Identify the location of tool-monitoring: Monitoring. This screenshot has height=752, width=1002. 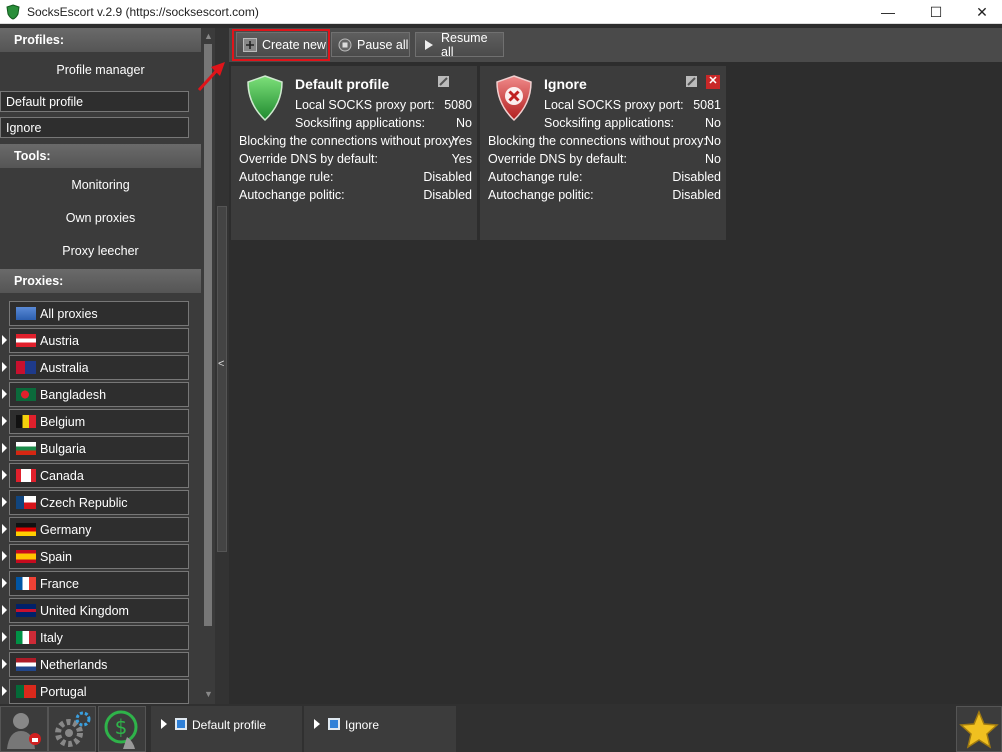
(100, 184).